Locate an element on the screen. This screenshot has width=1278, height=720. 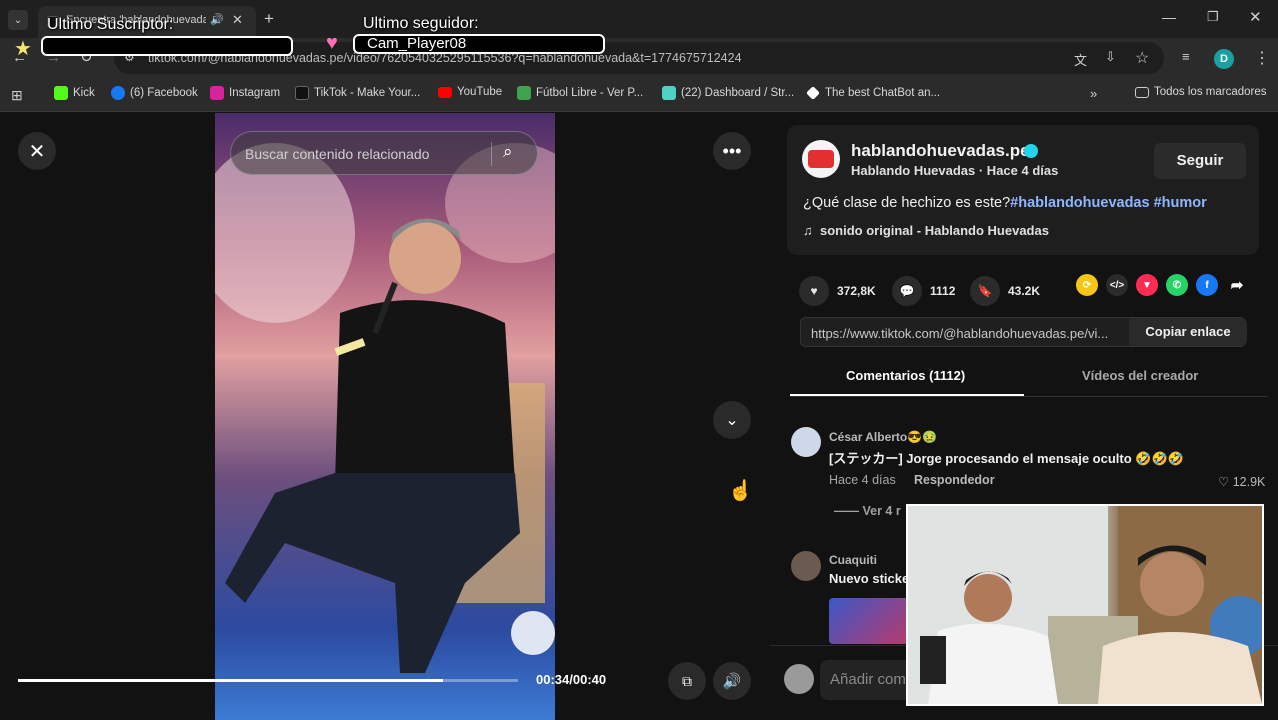
video-time: 00:34/00:40 is located at coordinates (571, 679).